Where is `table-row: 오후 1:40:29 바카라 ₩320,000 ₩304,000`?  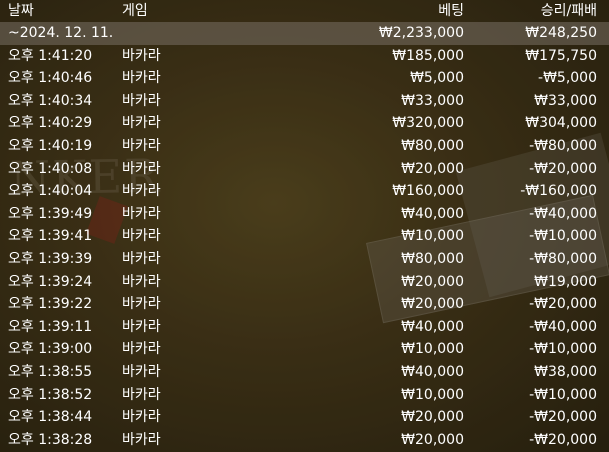 table-row: 오후 1:40:29 바카라 ₩320,000 ₩304,000 is located at coordinates (304, 123).